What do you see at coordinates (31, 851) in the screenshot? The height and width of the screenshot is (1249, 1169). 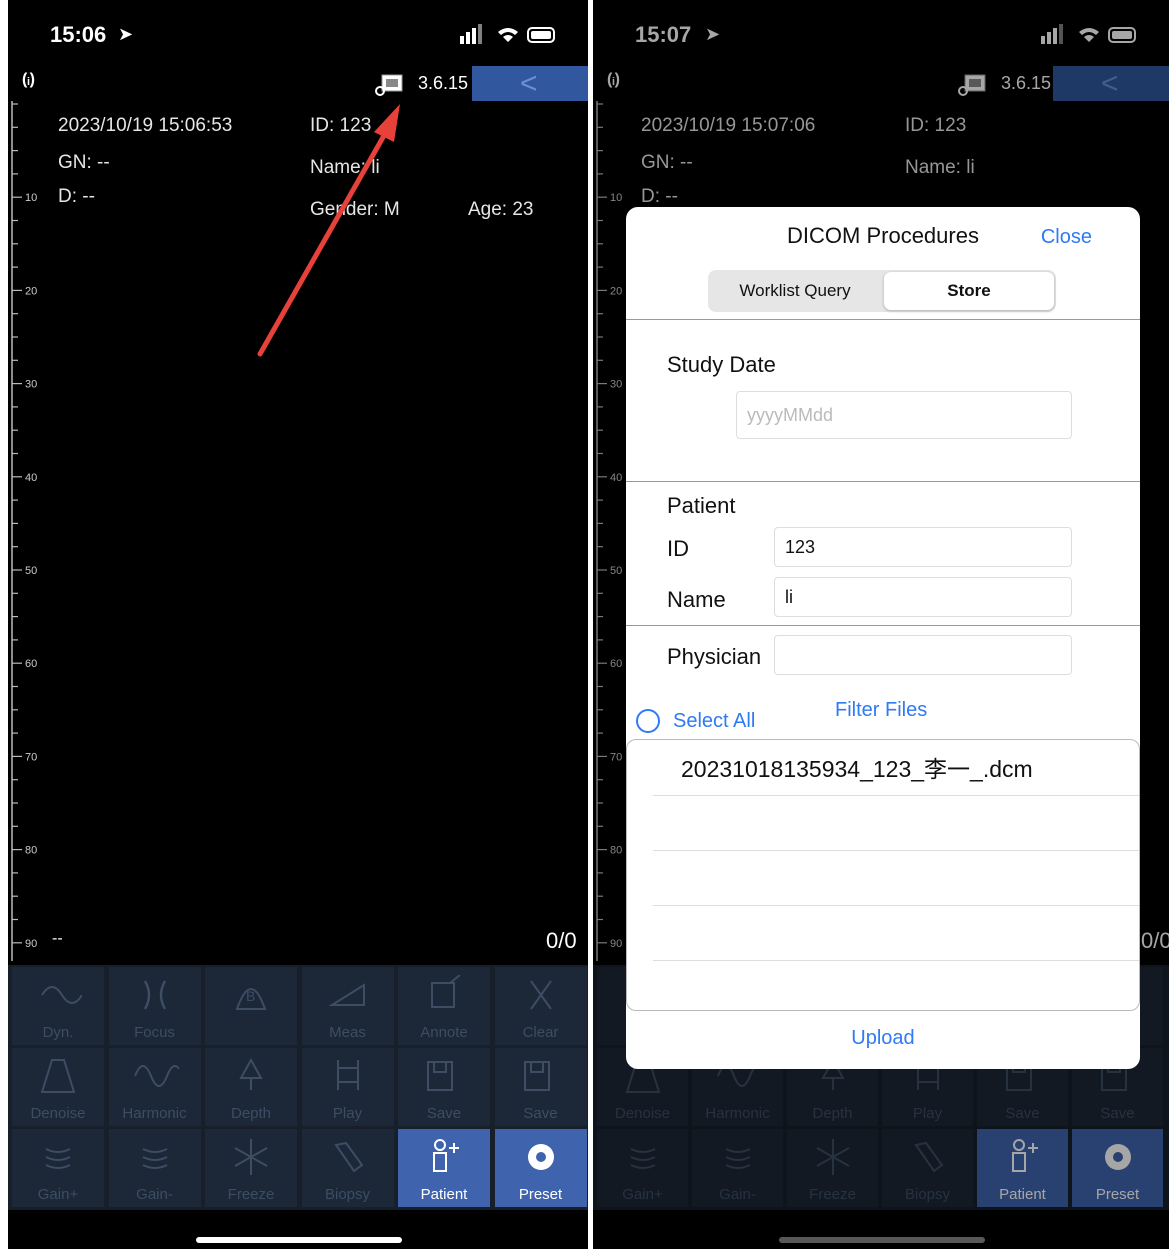 I see `scale-tick-label: 80` at bounding box center [31, 851].